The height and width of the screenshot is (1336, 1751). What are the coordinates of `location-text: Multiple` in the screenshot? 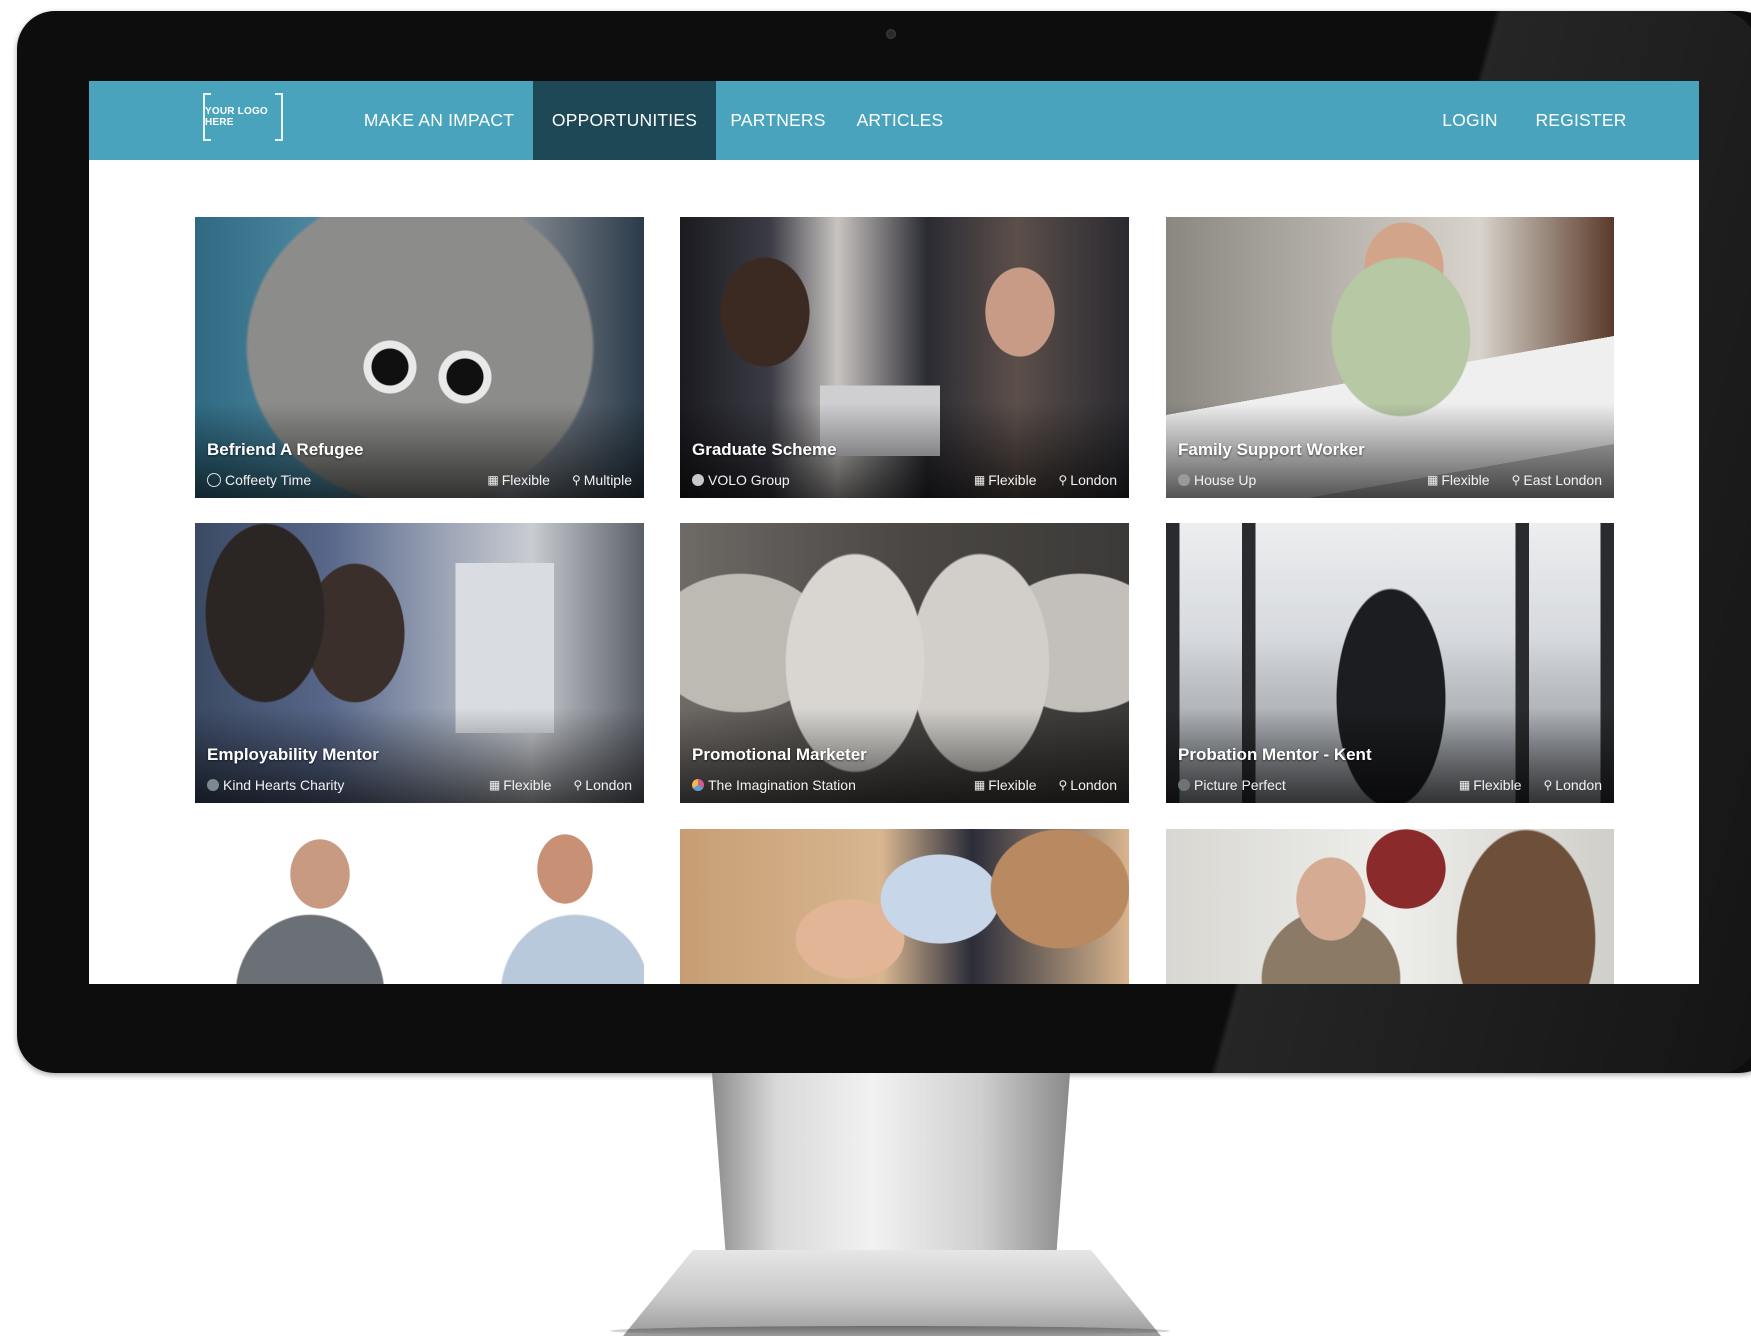 It's located at (607, 480).